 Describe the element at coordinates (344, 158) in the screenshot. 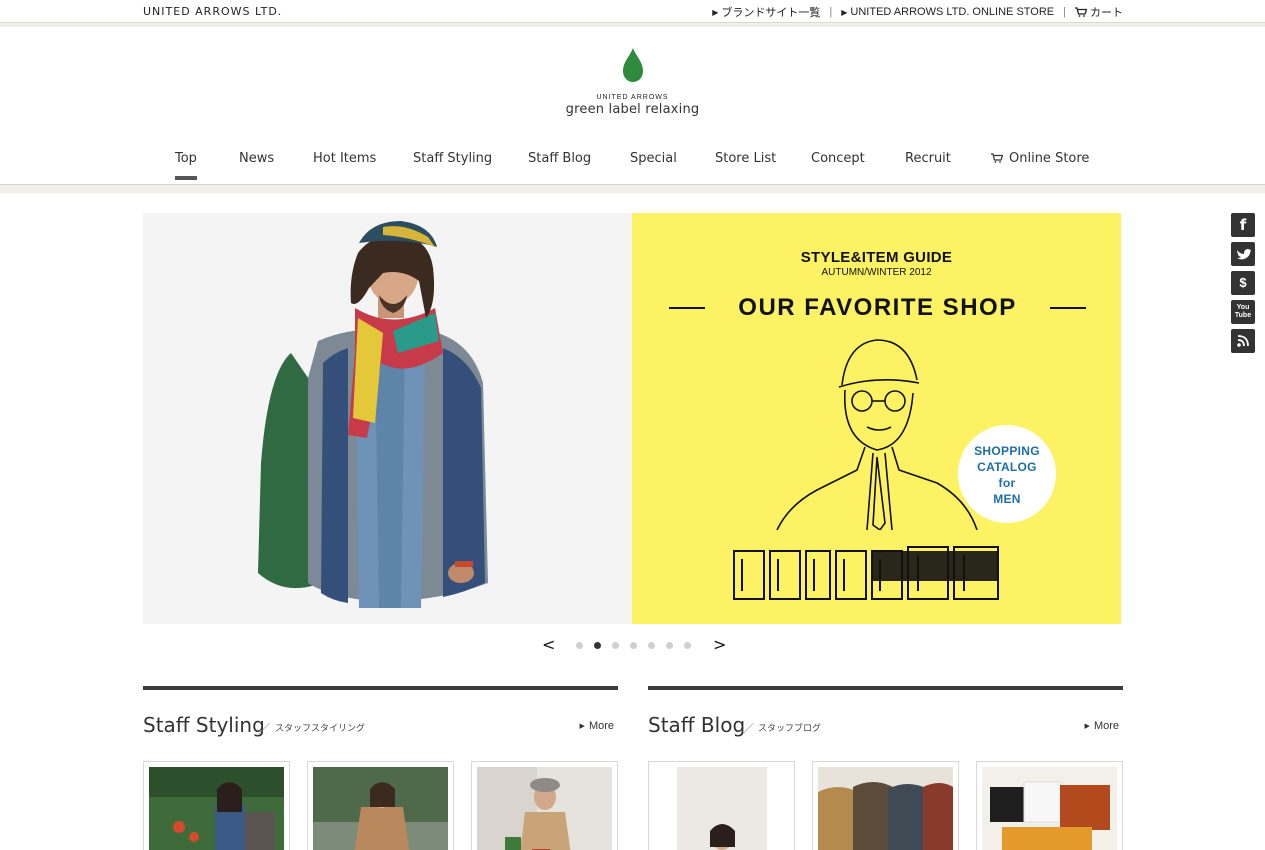

I see `nav-item-hot-items: Hot Items` at that location.